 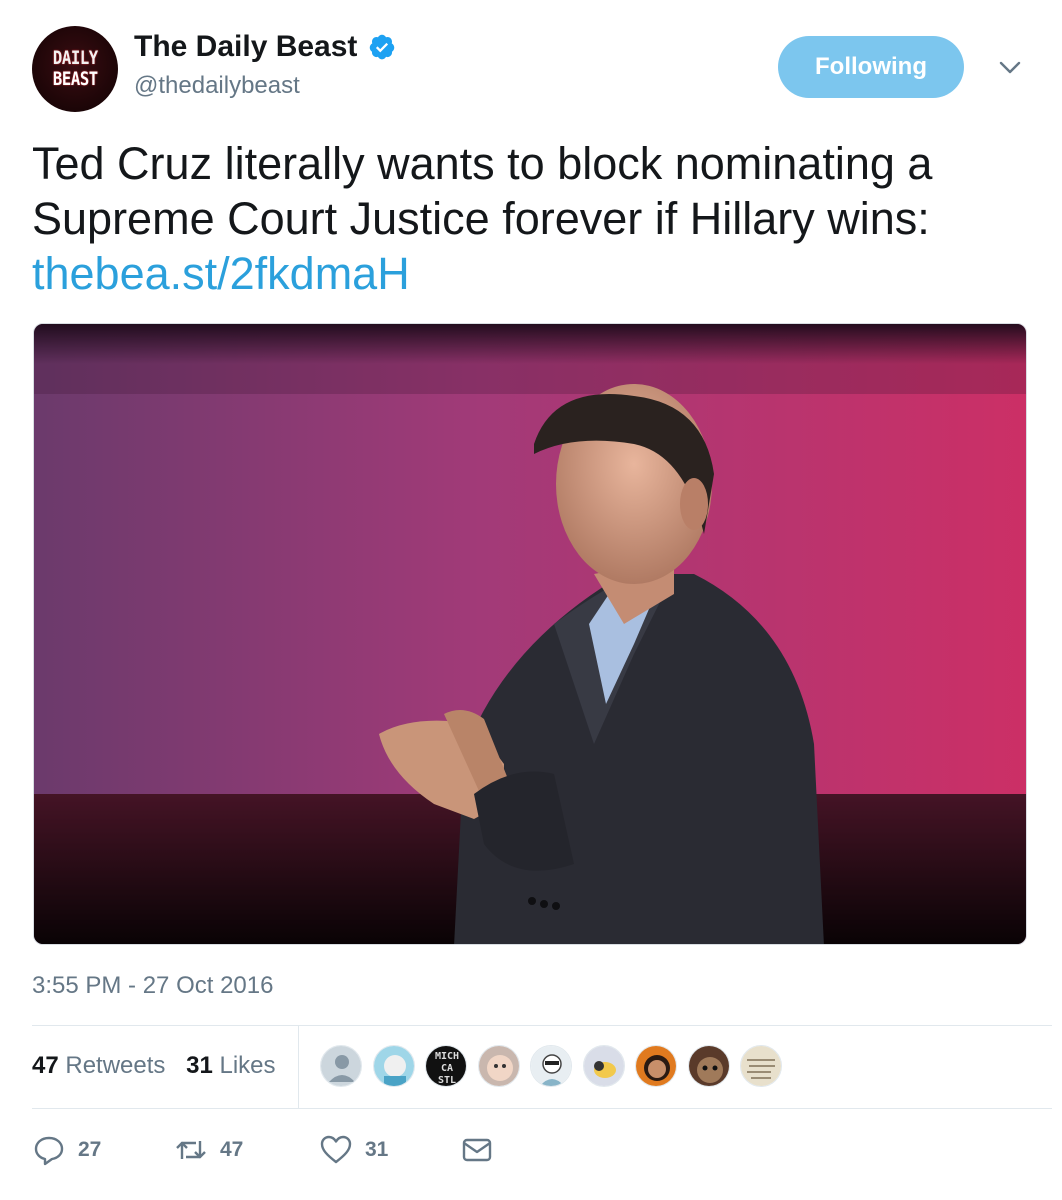 What do you see at coordinates (353, 1150) in the screenshot?
I see `like-button: 31` at bounding box center [353, 1150].